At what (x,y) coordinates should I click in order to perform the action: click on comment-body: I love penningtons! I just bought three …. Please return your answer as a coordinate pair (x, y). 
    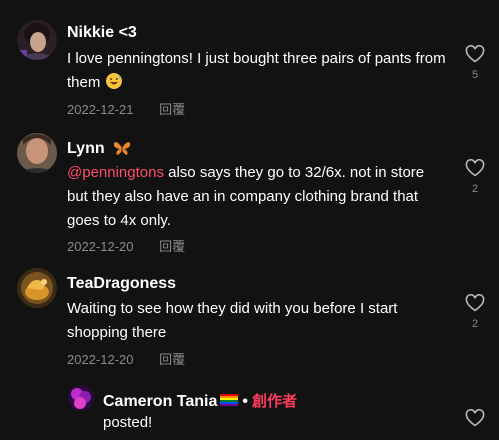
    Looking at the image, I should click on (256, 70).